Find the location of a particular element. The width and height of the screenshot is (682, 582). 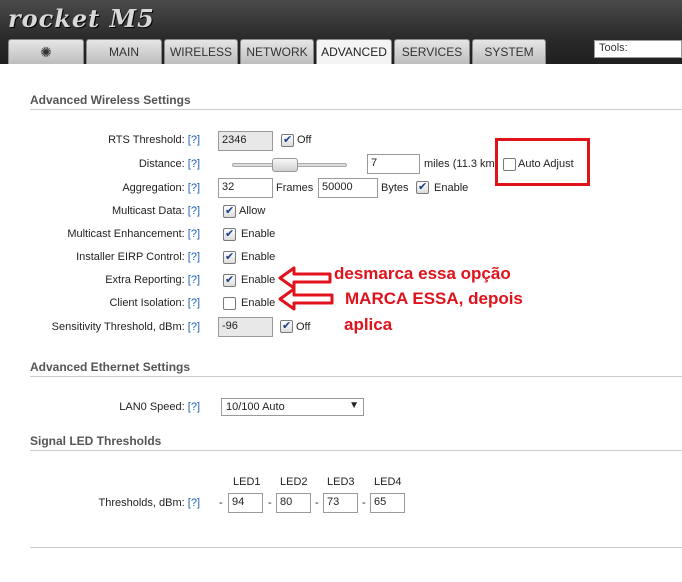

thresholds-row-label: Thresholds, dBm: [?] is located at coordinates (105, 503).